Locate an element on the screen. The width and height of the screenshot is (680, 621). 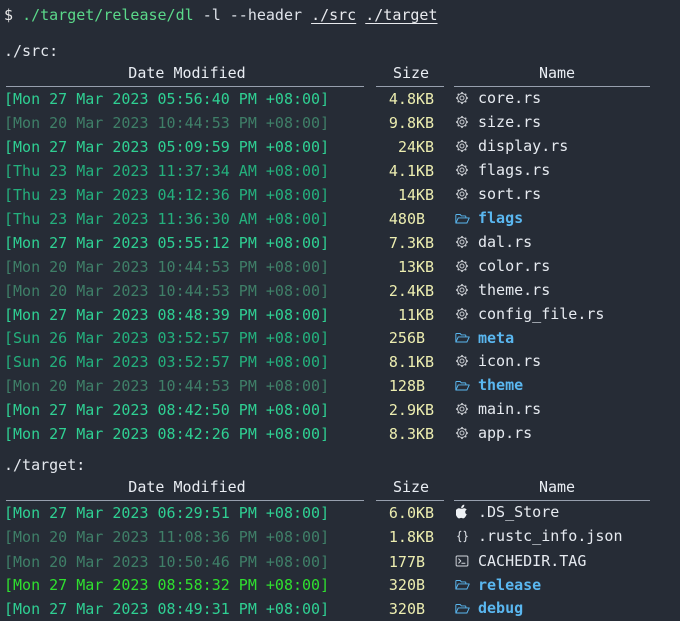
file-name-label: app.rs is located at coordinates (505, 432).